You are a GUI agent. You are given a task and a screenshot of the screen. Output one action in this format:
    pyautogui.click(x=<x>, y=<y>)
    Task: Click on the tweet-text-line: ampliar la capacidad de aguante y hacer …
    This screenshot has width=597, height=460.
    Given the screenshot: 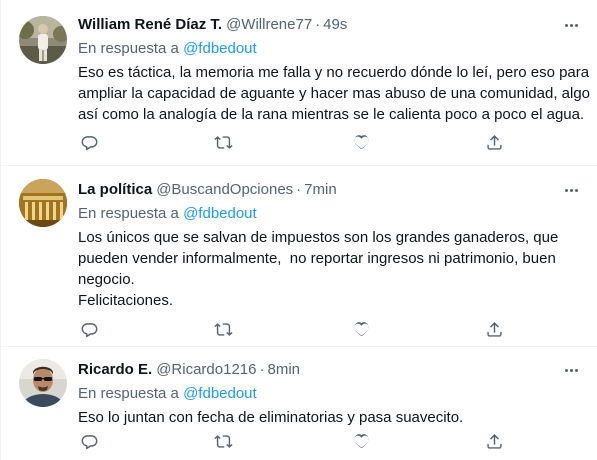 What is the action you would take?
    pyautogui.click(x=334, y=93)
    